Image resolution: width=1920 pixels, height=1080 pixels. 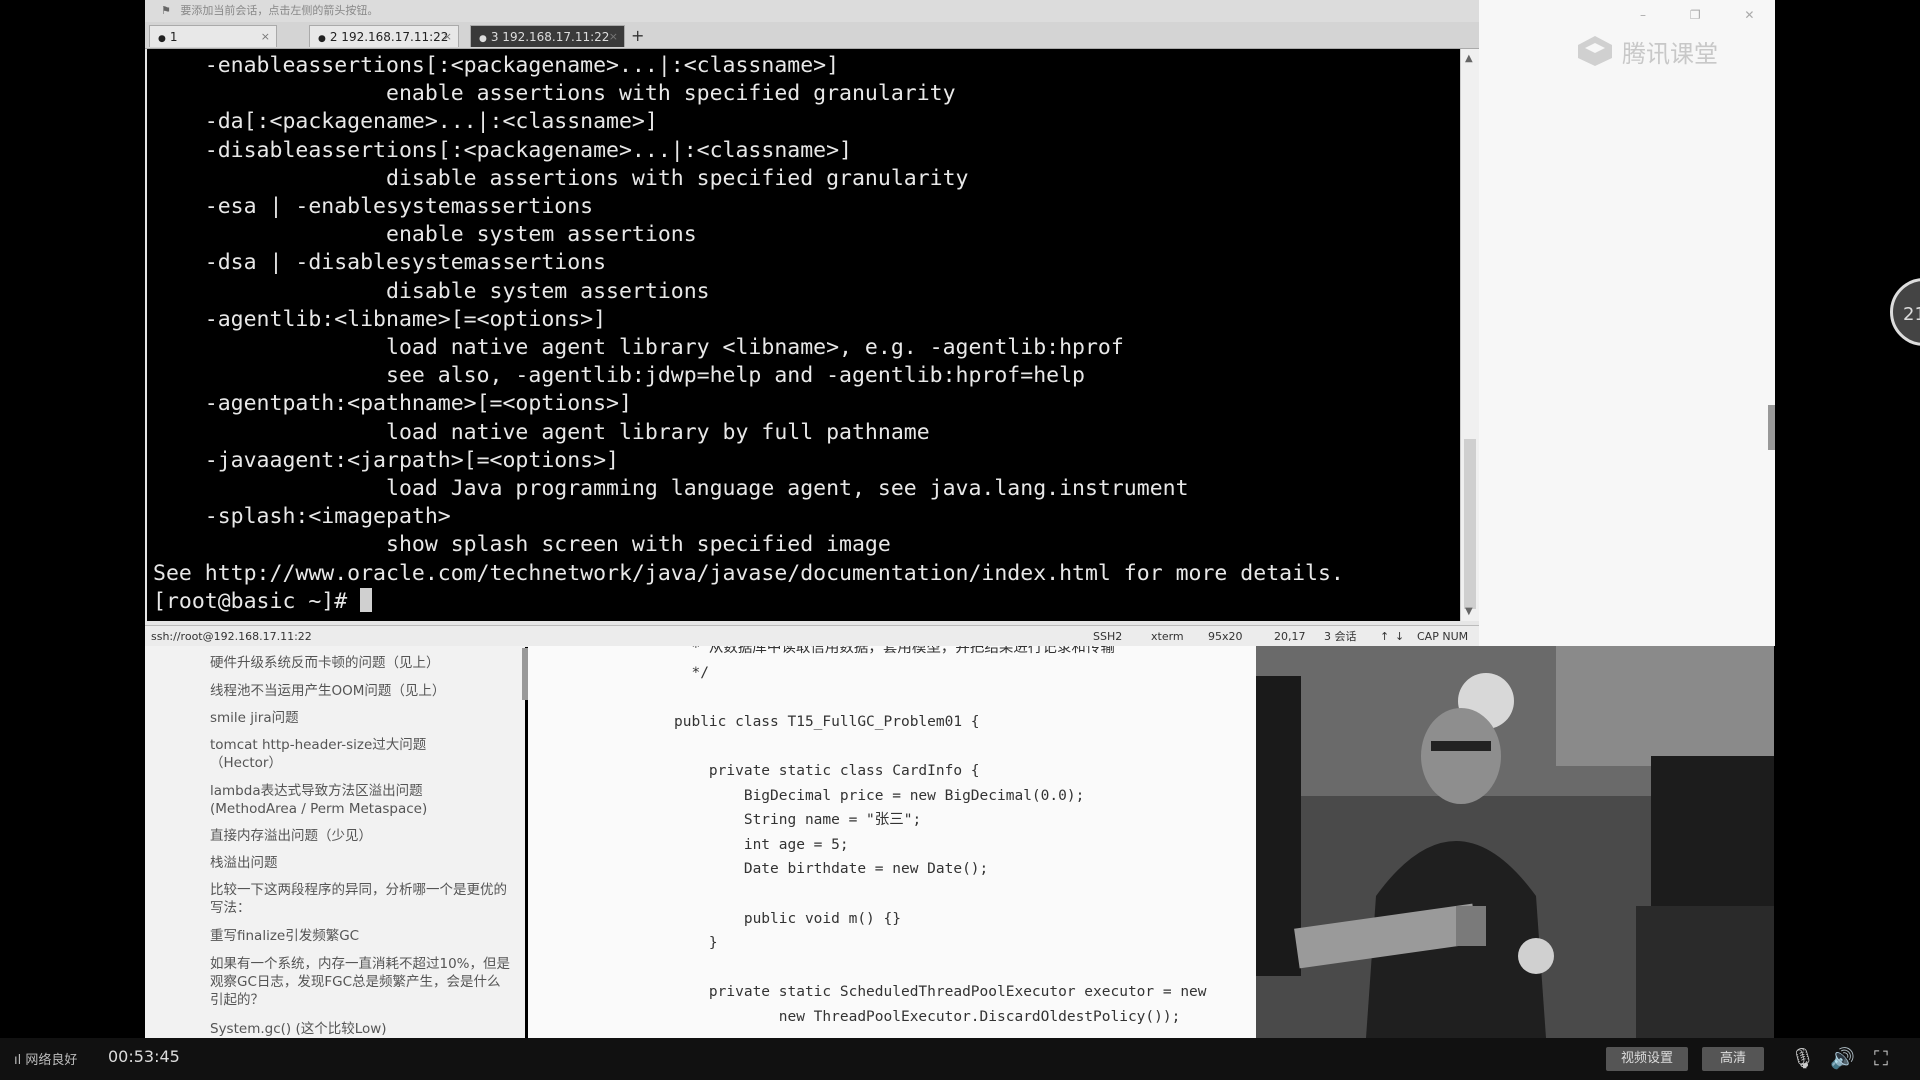 I want to click on terminal-line: -esa | -enablesystemassertions, so click(x=373, y=207).